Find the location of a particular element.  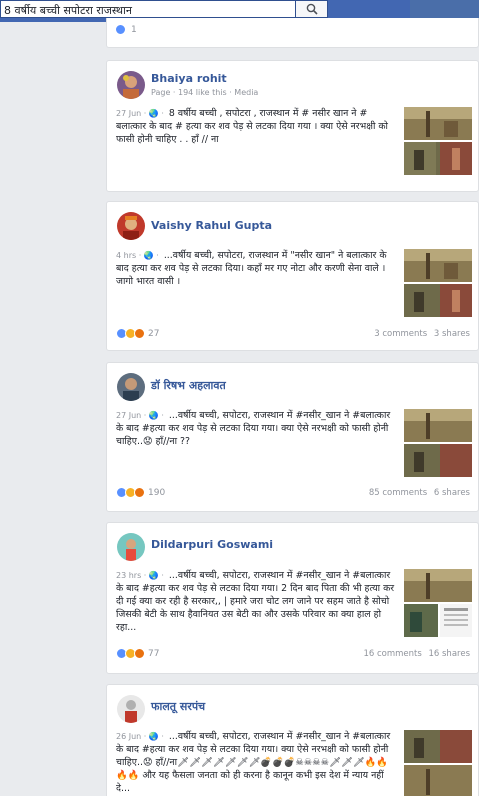

like-reaction-icon is located at coordinates (120, 29).